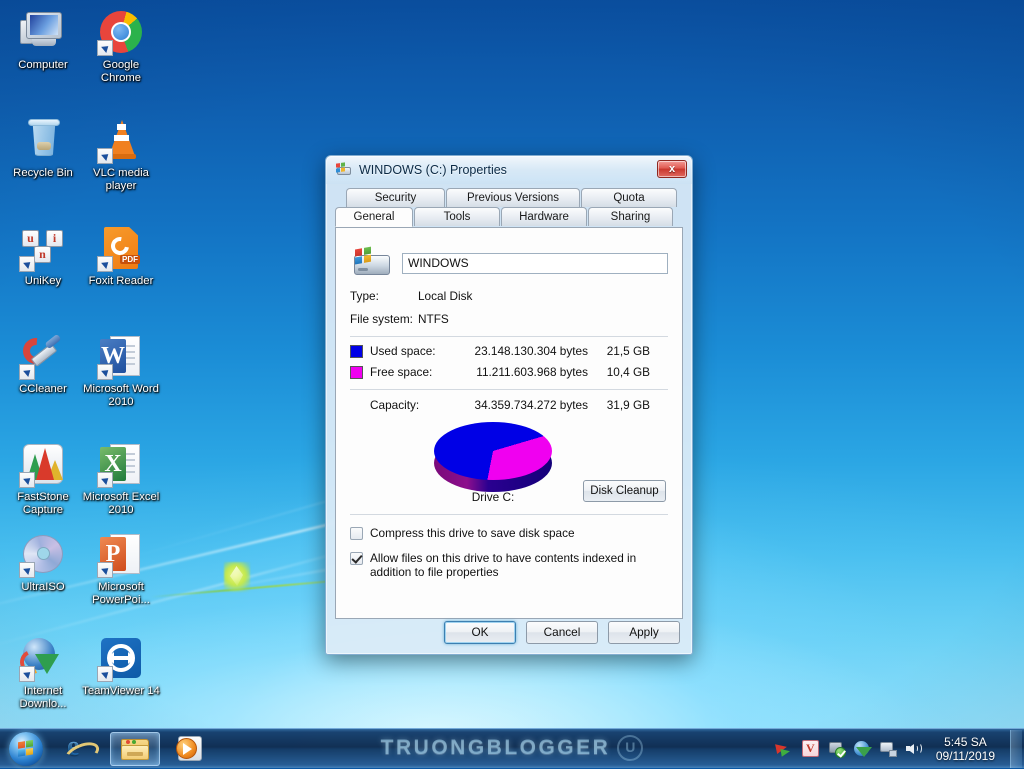 The image size is (1024, 769). I want to click on antivirus-icon, so click(810, 748).